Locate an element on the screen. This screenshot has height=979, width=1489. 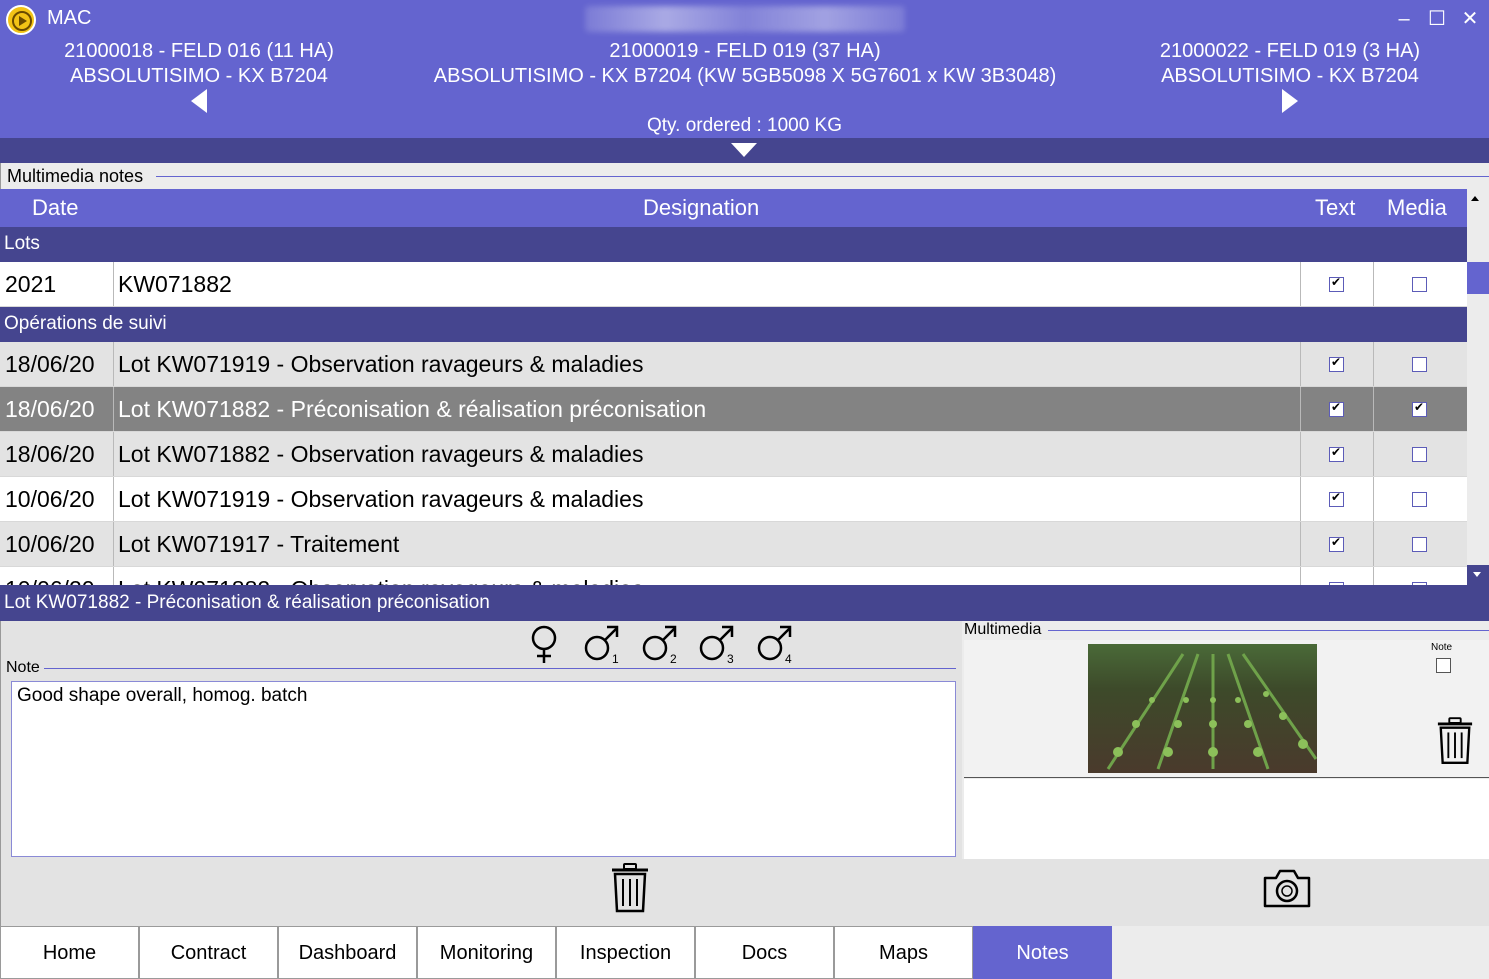
tab-notes: Notes is located at coordinates (1042, 952).